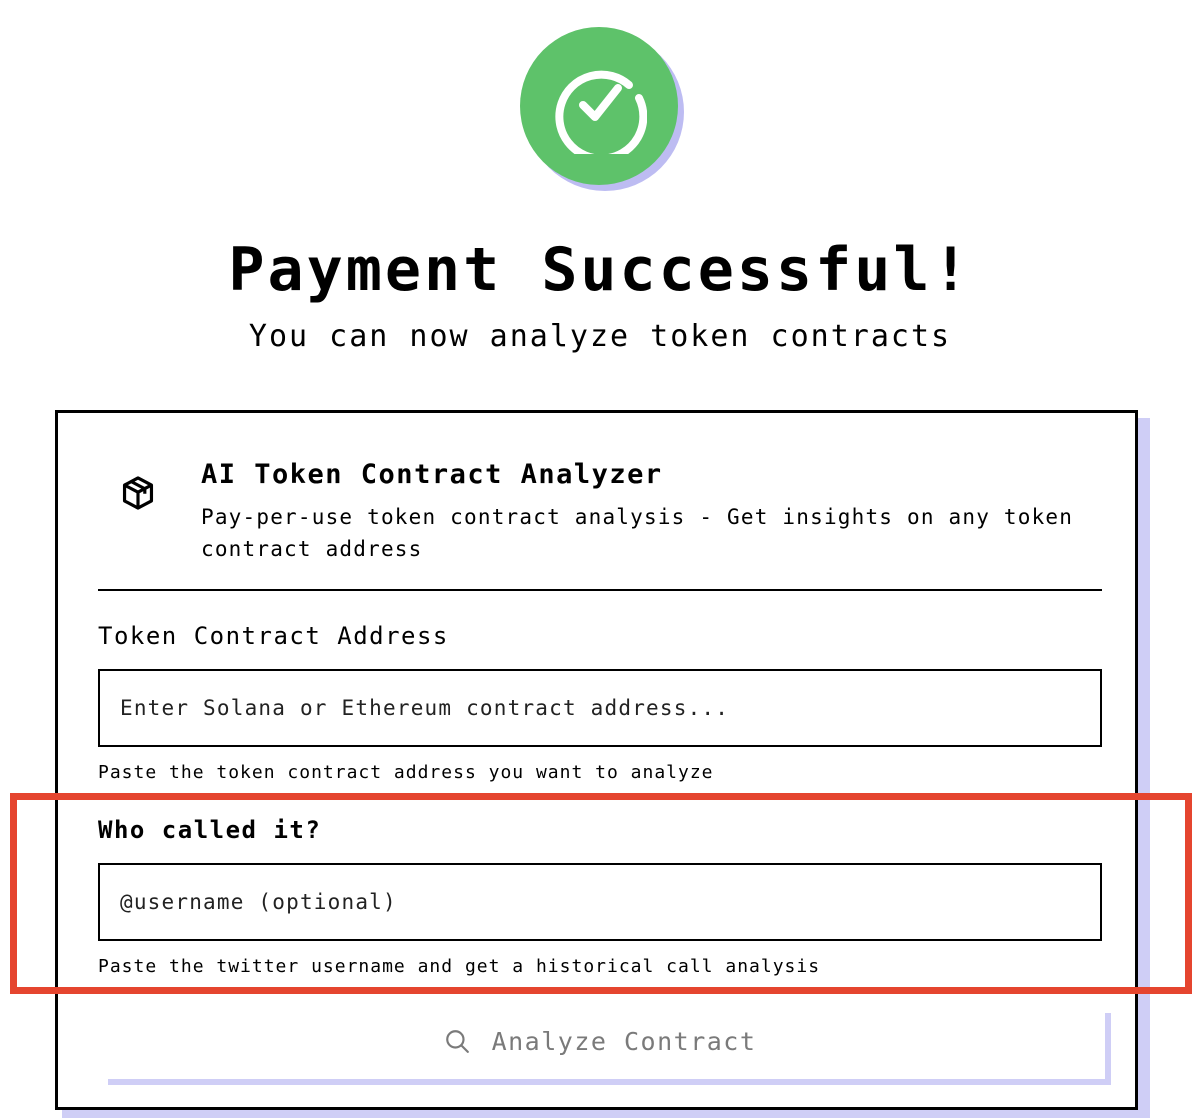 Image resolution: width=1200 pixels, height=1118 pixels. I want to click on contract-address-label: Token Contract Address, so click(273, 636).